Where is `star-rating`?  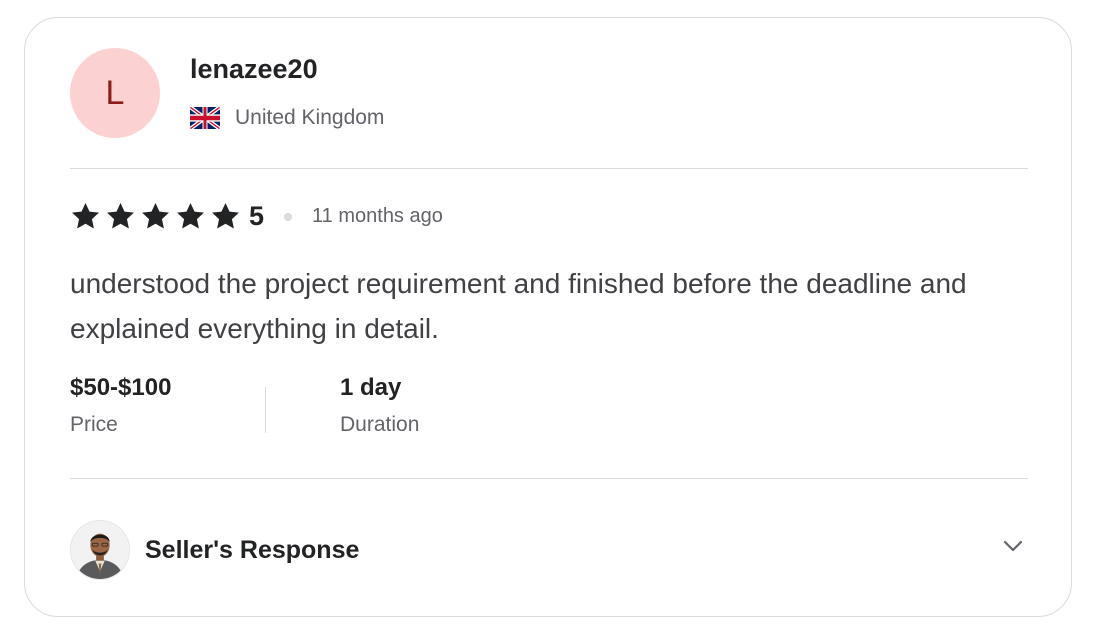
star-rating is located at coordinates (155, 216).